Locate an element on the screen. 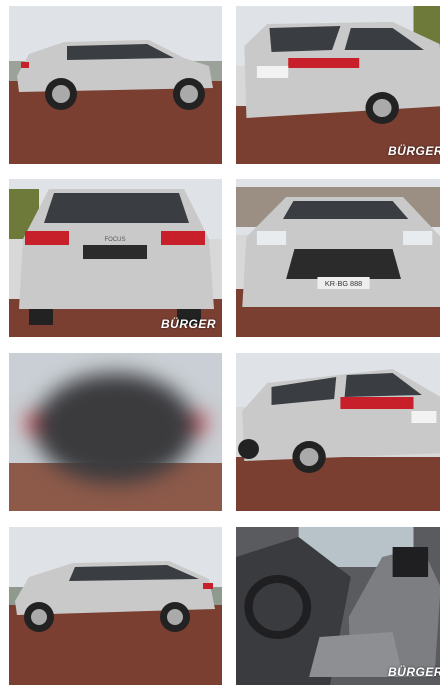 Image resolution: width=440 pixels, height=685 pixels. car-rear-image: FOCUS is located at coordinates (115, 258).